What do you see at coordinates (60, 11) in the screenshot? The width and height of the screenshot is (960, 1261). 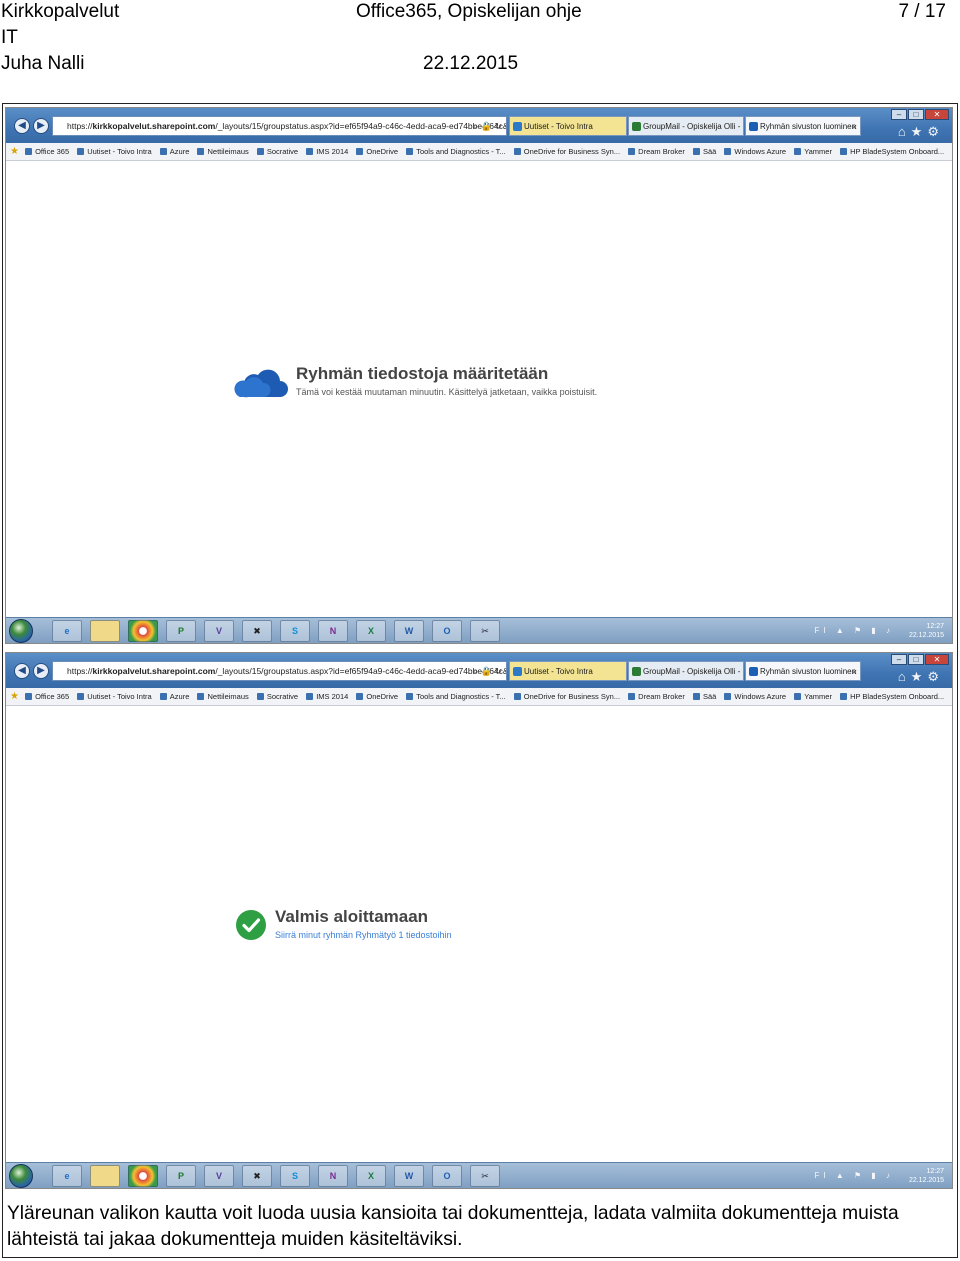 I see `header-organization: Kirkkopalvelut` at bounding box center [60, 11].